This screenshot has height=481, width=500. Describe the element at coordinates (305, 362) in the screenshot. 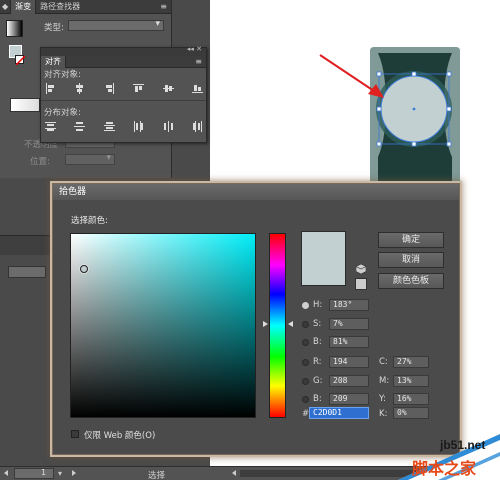

I see `radio-r` at that location.